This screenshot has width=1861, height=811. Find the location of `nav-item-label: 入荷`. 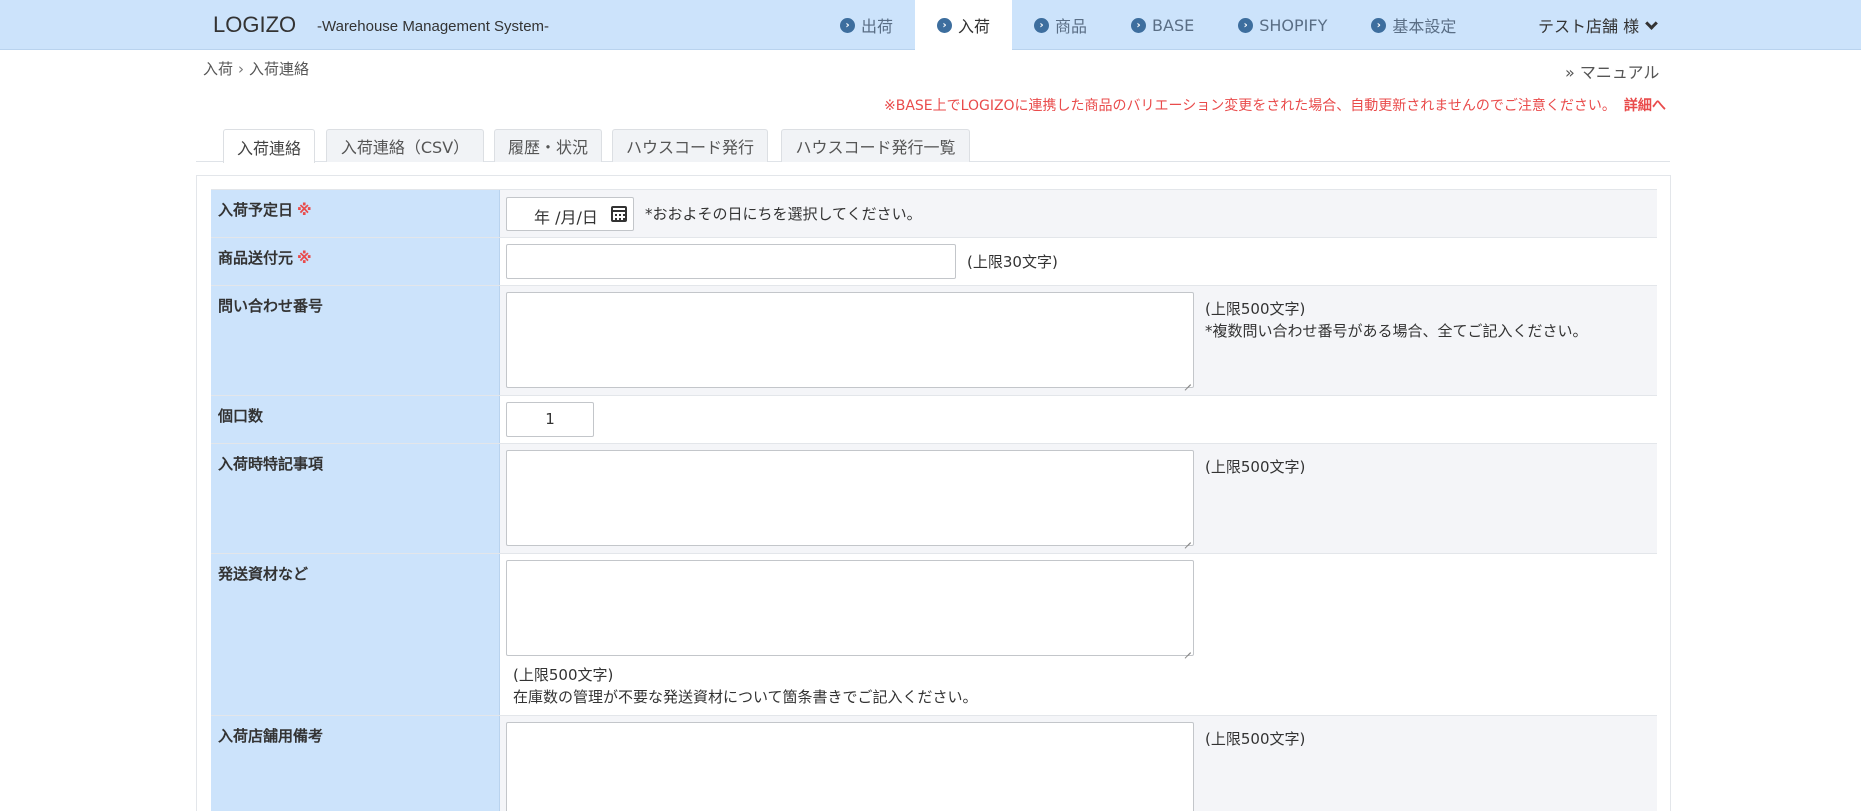

nav-item-label: 入荷 is located at coordinates (974, 26).